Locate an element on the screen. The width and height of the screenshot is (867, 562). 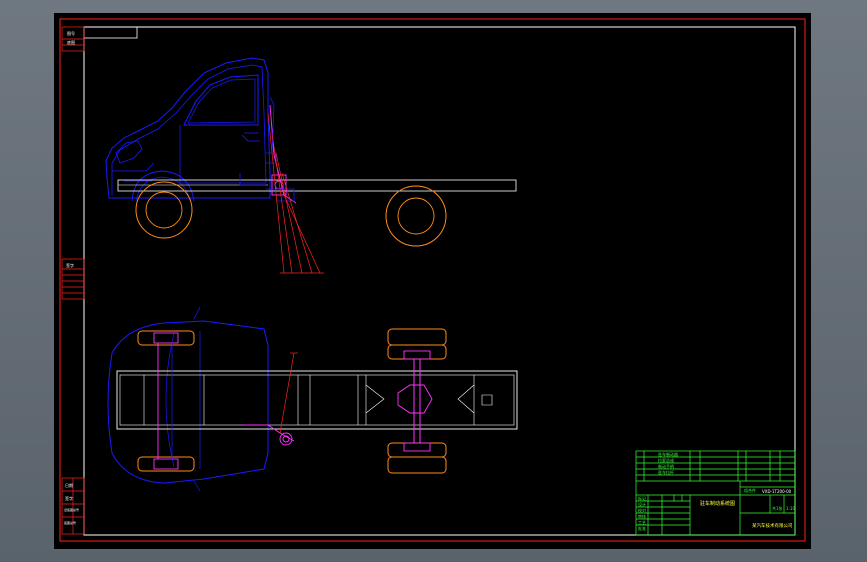
corner-stamp-box is located at coordinates (110, 32).